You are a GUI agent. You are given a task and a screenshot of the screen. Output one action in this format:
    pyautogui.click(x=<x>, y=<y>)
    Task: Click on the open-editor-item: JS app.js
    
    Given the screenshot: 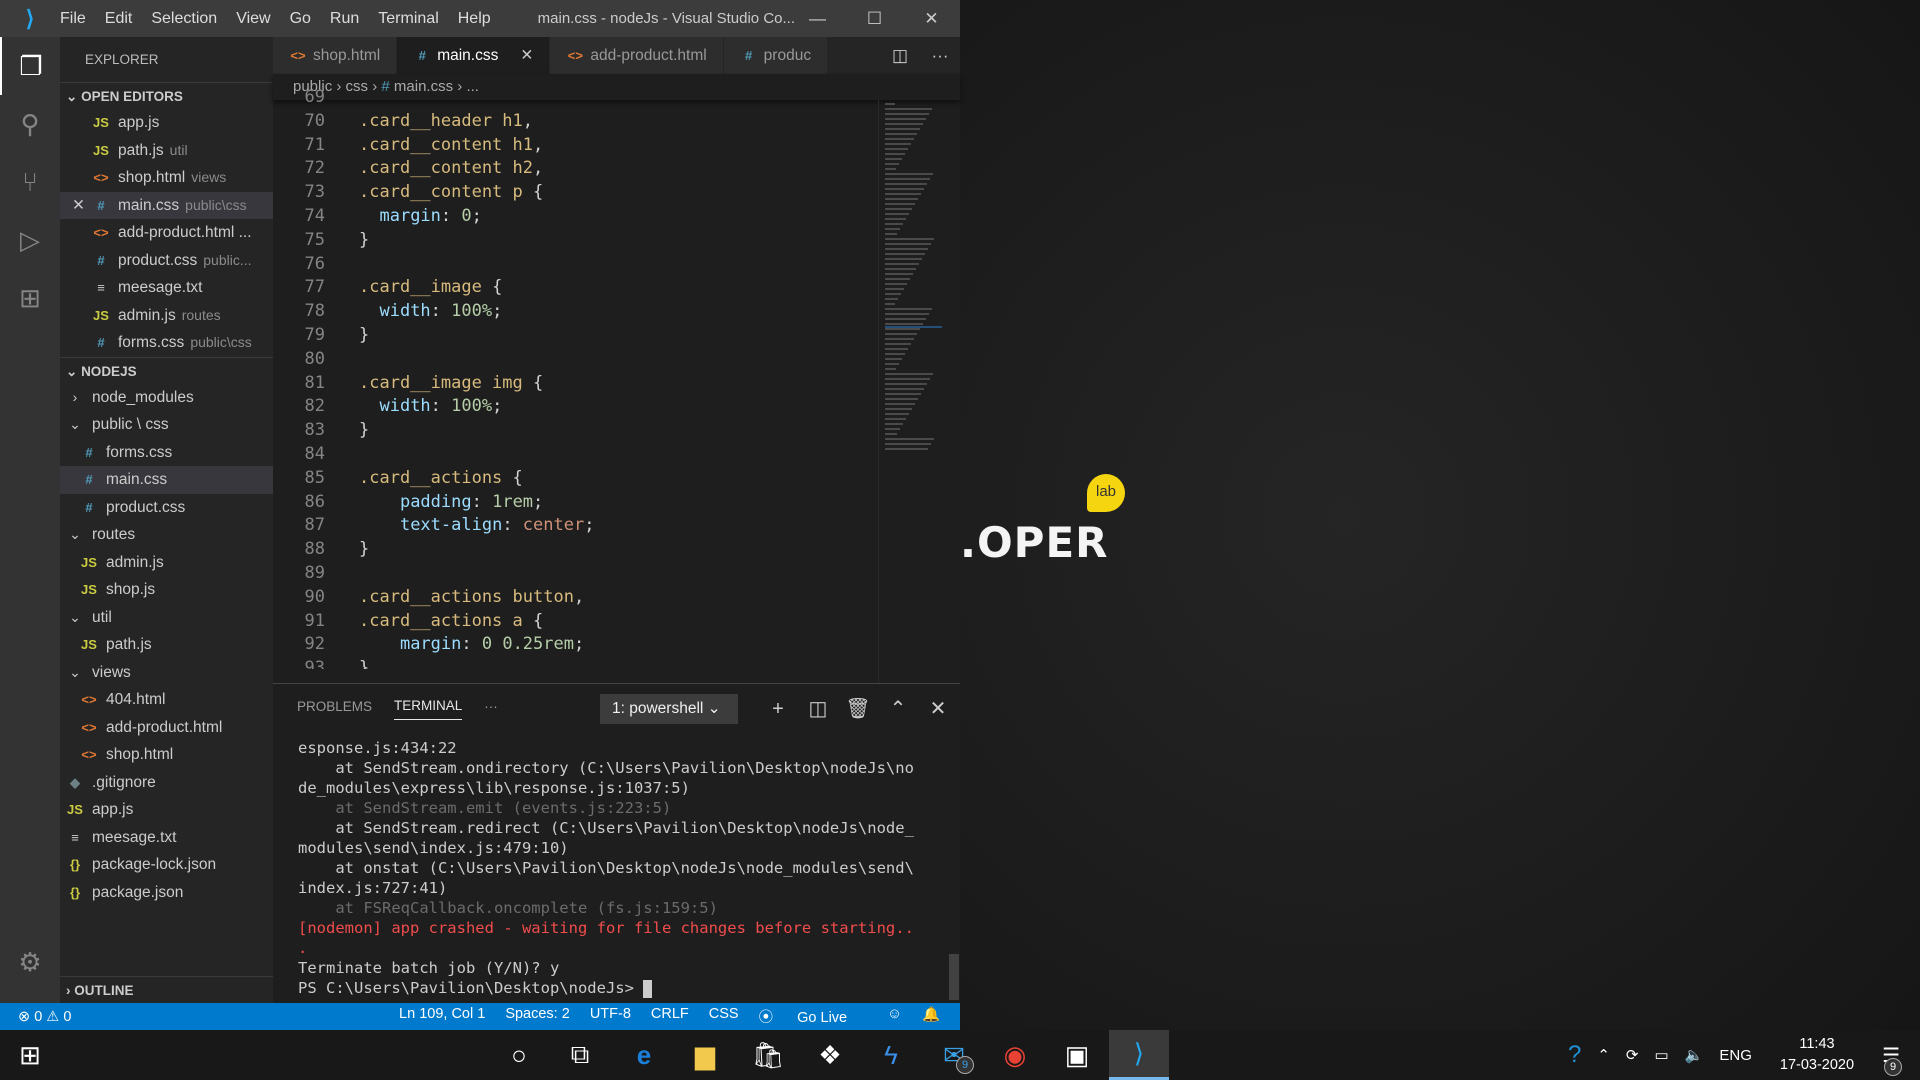 What is the action you would take?
    pyautogui.click(x=166, y=123)
    